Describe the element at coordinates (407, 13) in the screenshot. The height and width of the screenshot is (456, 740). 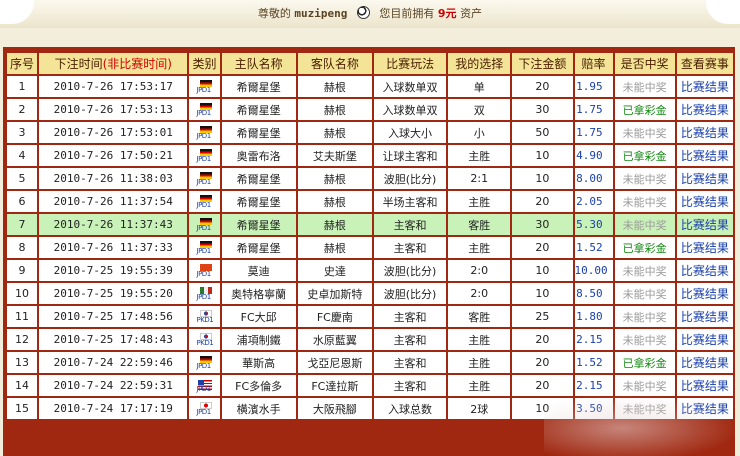
I see `balance-prefix: 您目前拥有` at that location.